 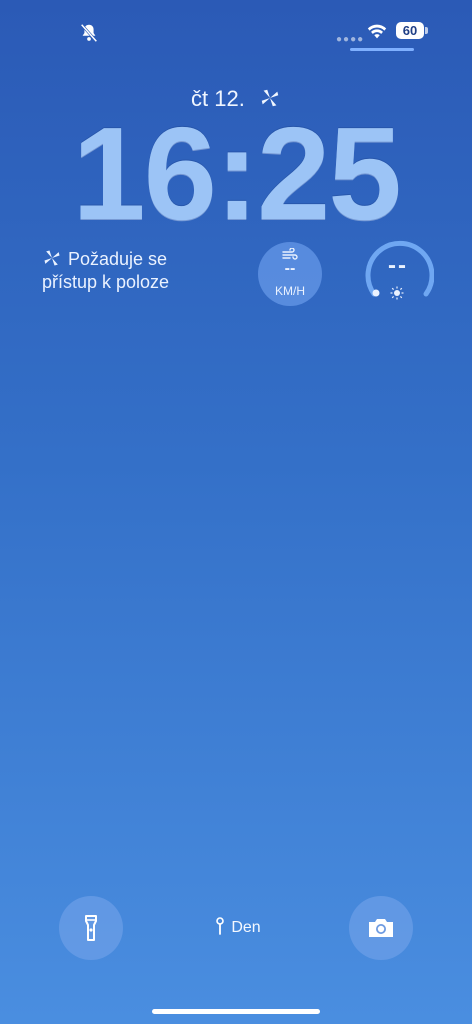 I want to click on camera-button, so click(x=381, y=928).